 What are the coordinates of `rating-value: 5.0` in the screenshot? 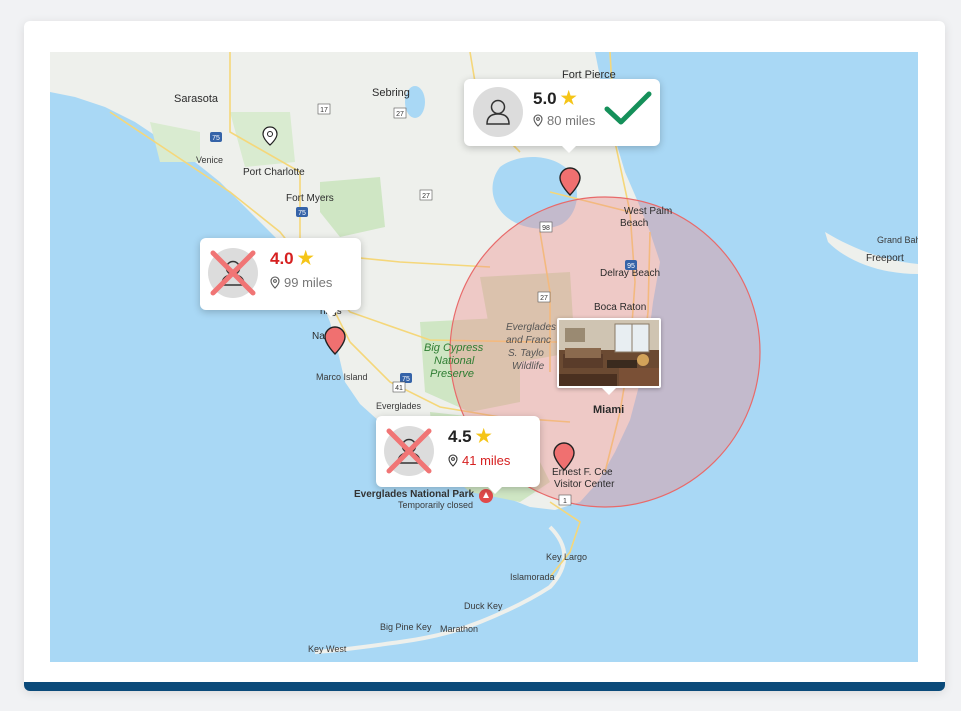 It's located at (545, 98).